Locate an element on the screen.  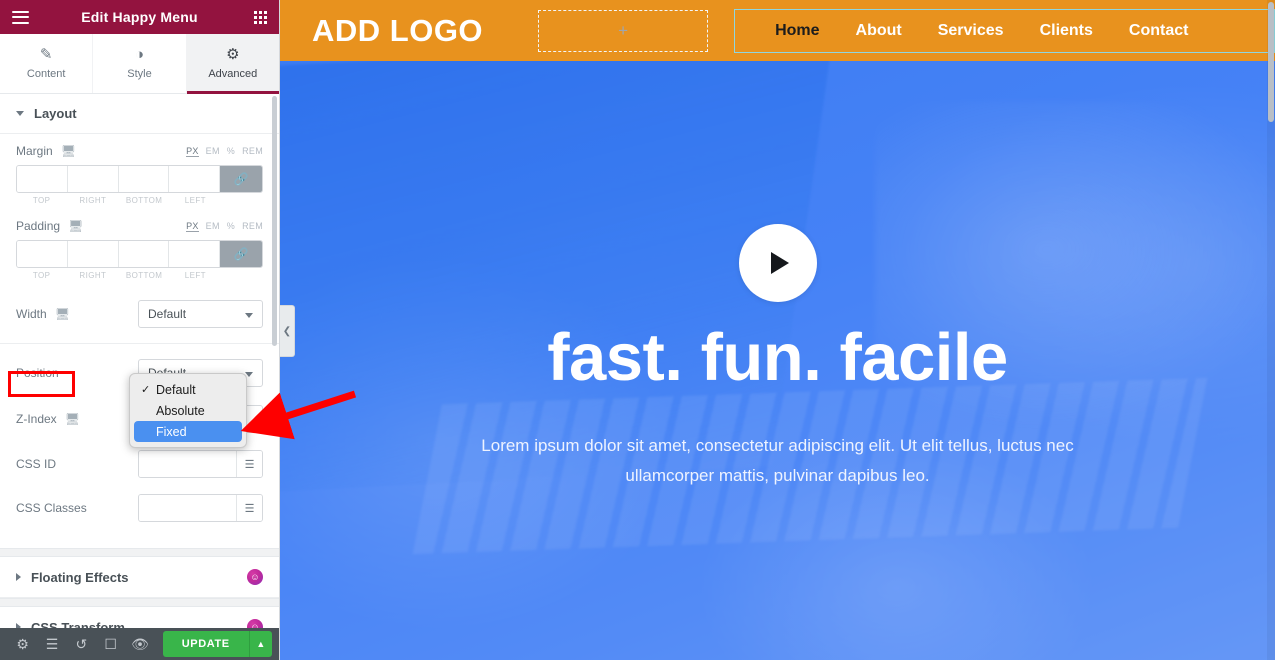
control-css-classes: CSS Classes ☰ is located at coordinates (139, 508).